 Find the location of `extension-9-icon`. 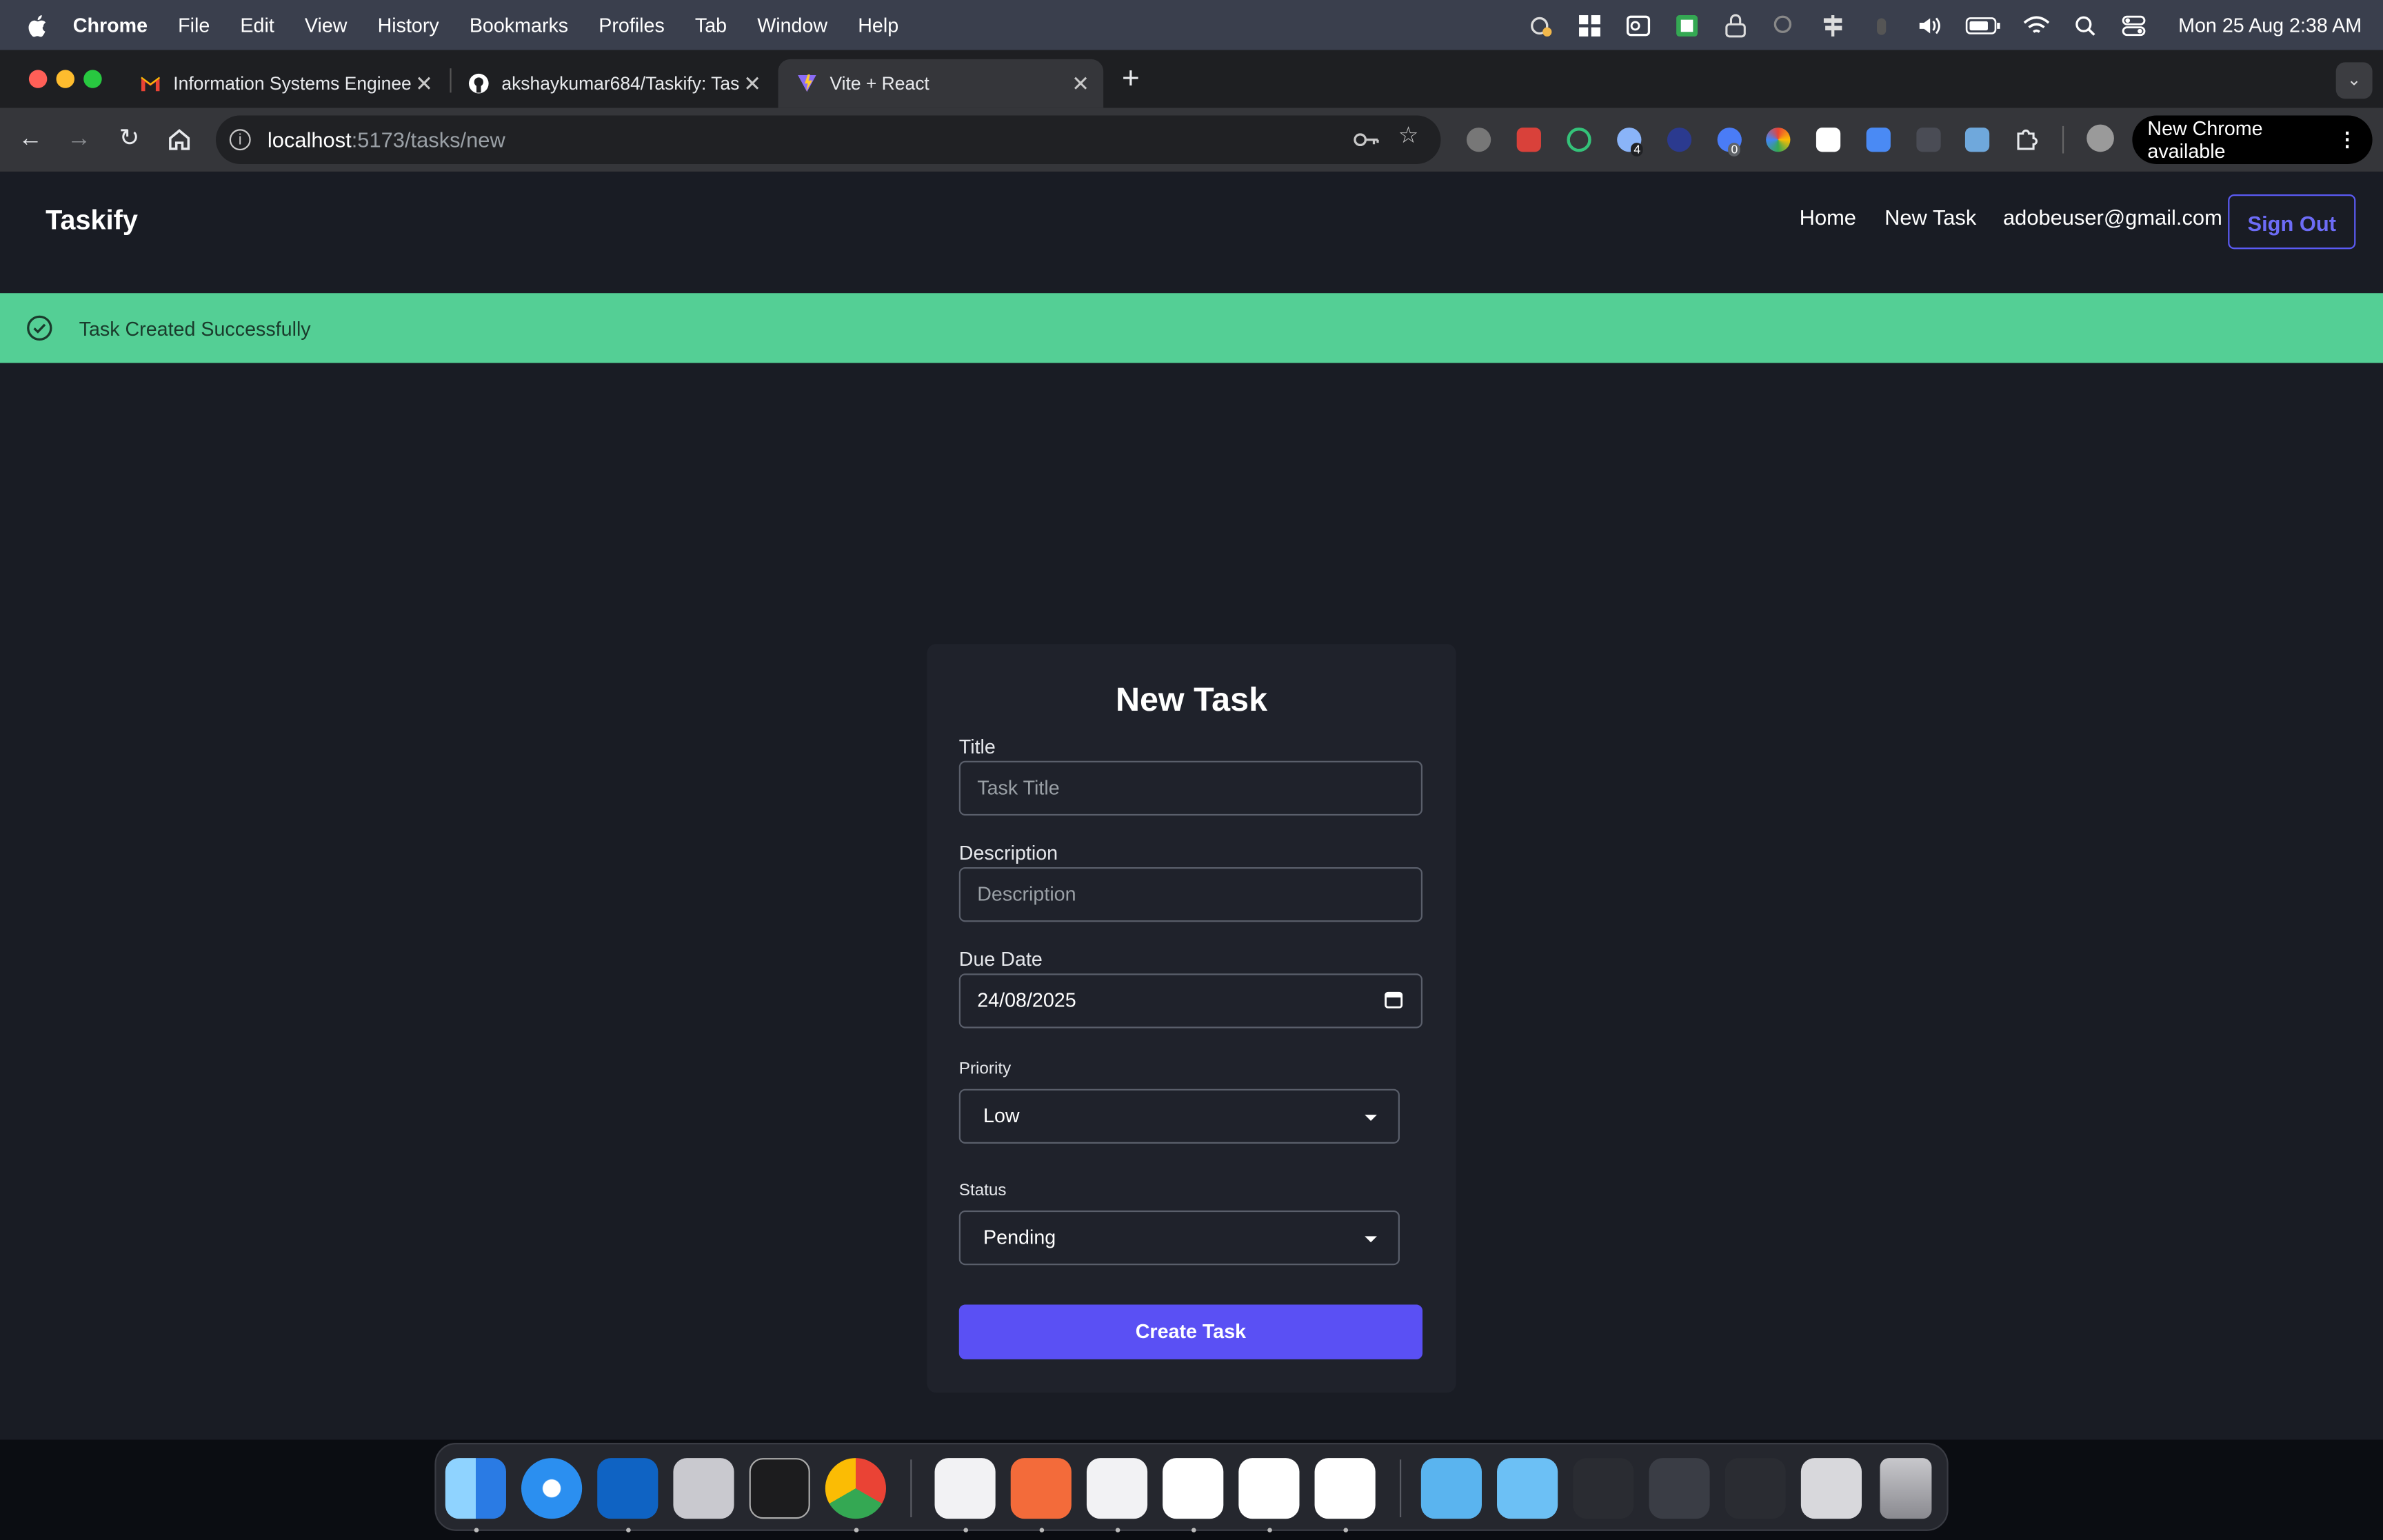

extension-9-icon is located at coordinates (1878, 140).